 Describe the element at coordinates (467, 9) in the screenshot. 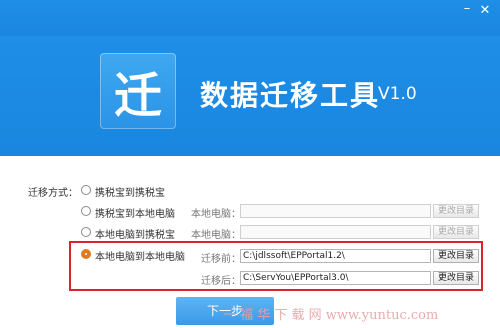

I see `minimize-icon: –` at that location.